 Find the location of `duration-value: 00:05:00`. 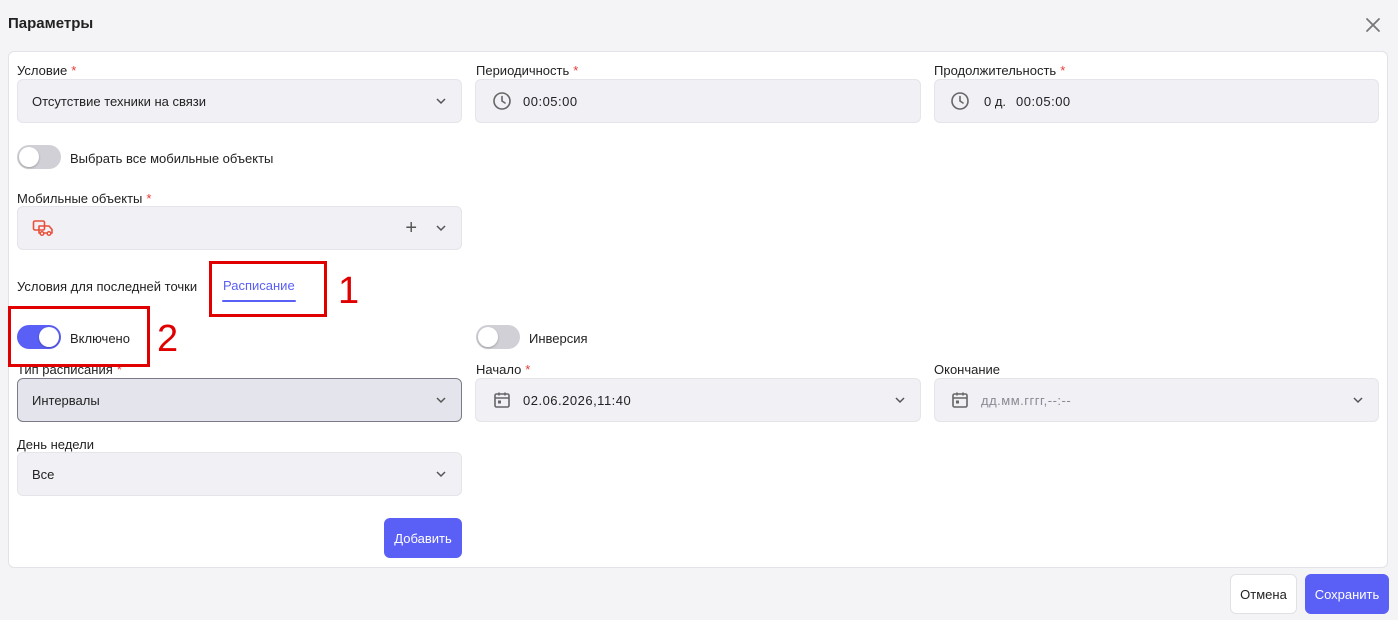

duration-value: 00:05:00 is located at coordinates (1043, 101).